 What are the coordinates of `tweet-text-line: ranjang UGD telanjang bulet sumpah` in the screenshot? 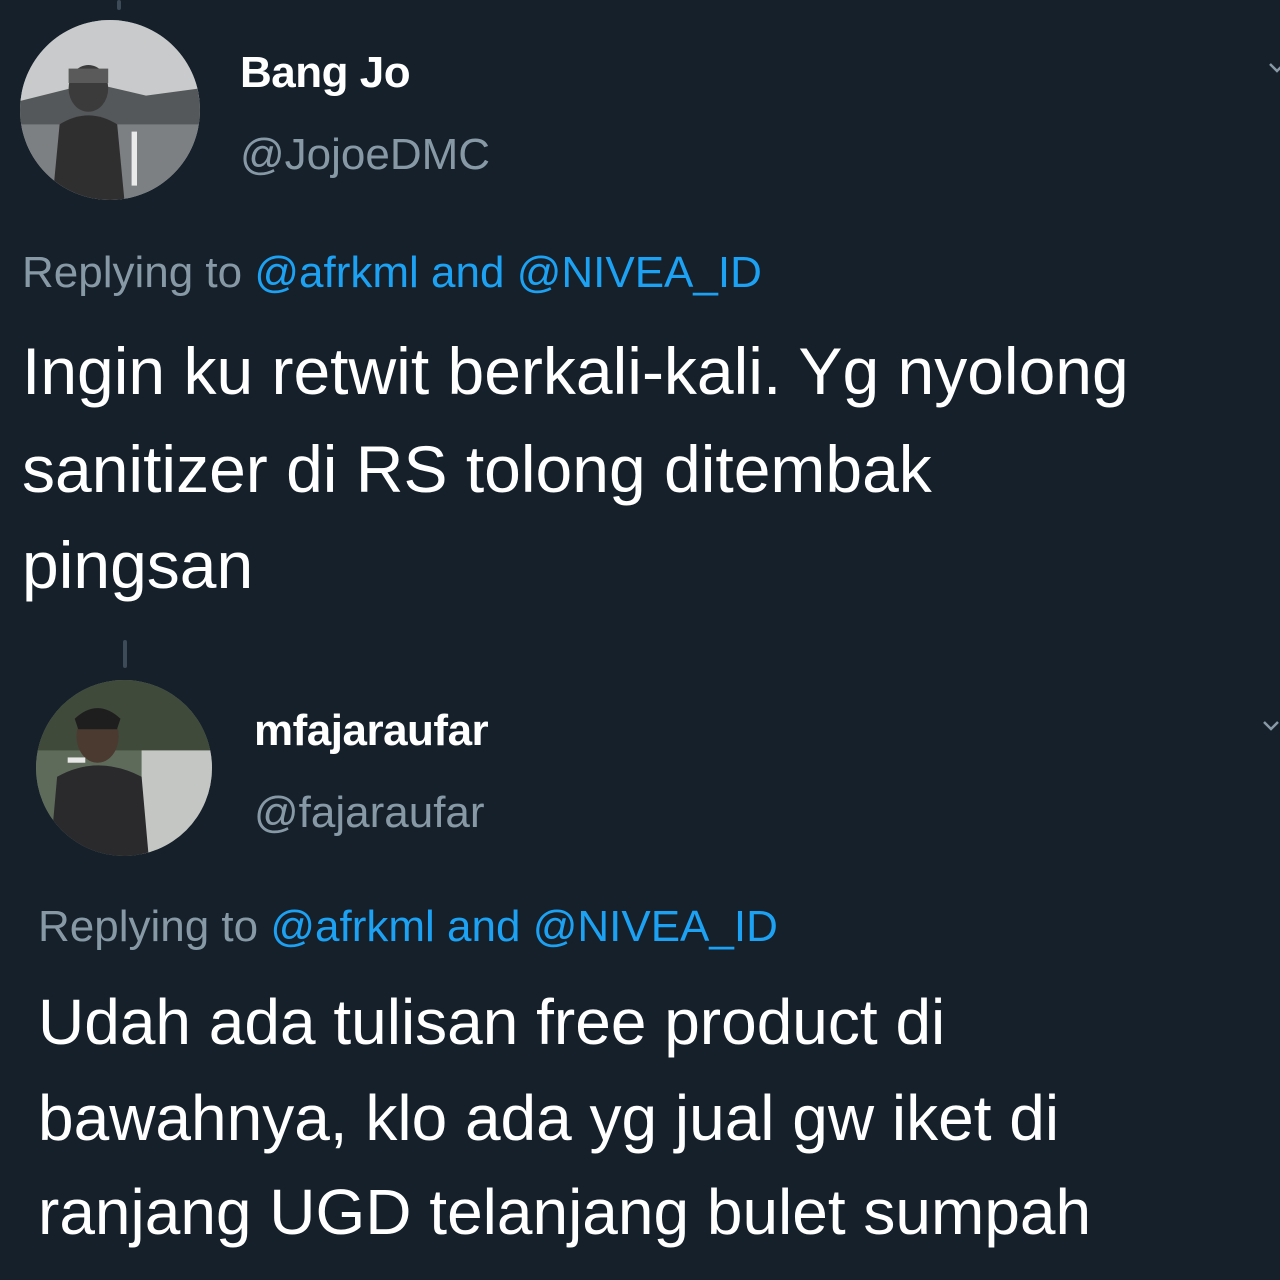 It's located at (565, 1212).